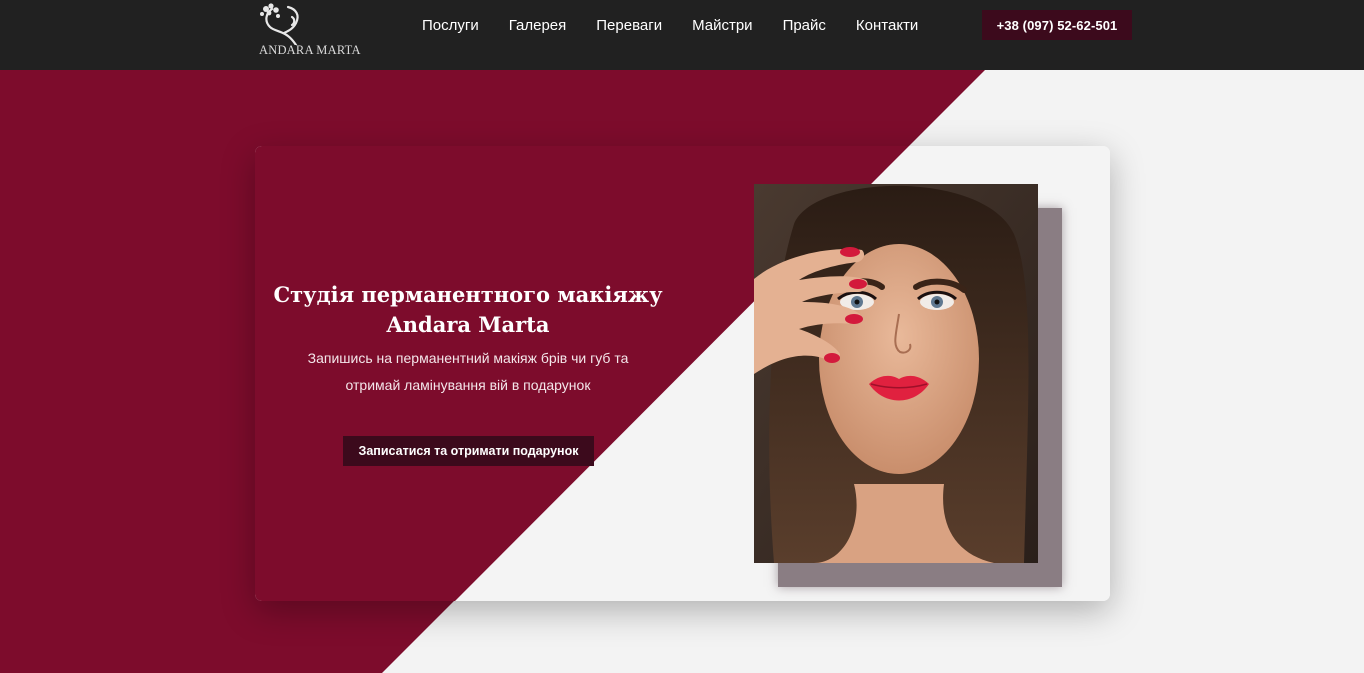  I want to click on phone-button: +38 (097) 52-62-501, so click(1057, 25).